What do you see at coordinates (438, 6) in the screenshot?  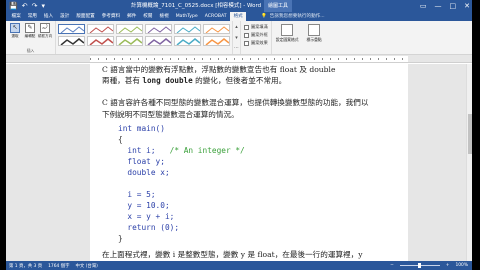 I see `minimize-button: —` at bounding box center [438, 6].